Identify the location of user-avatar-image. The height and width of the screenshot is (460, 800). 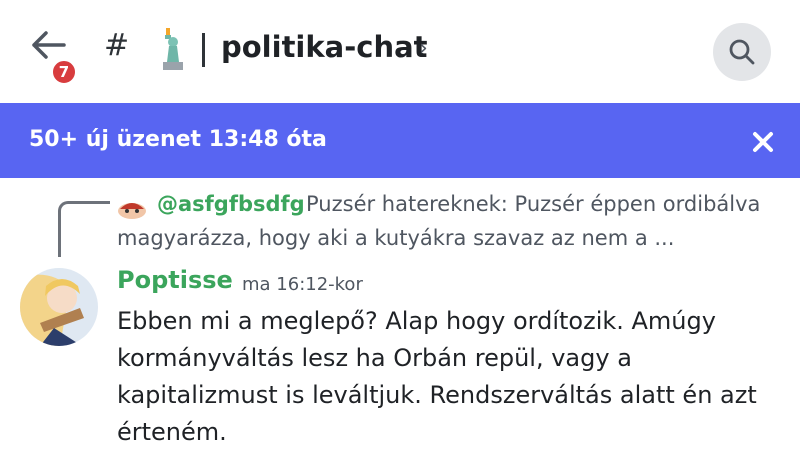
(59, 307).